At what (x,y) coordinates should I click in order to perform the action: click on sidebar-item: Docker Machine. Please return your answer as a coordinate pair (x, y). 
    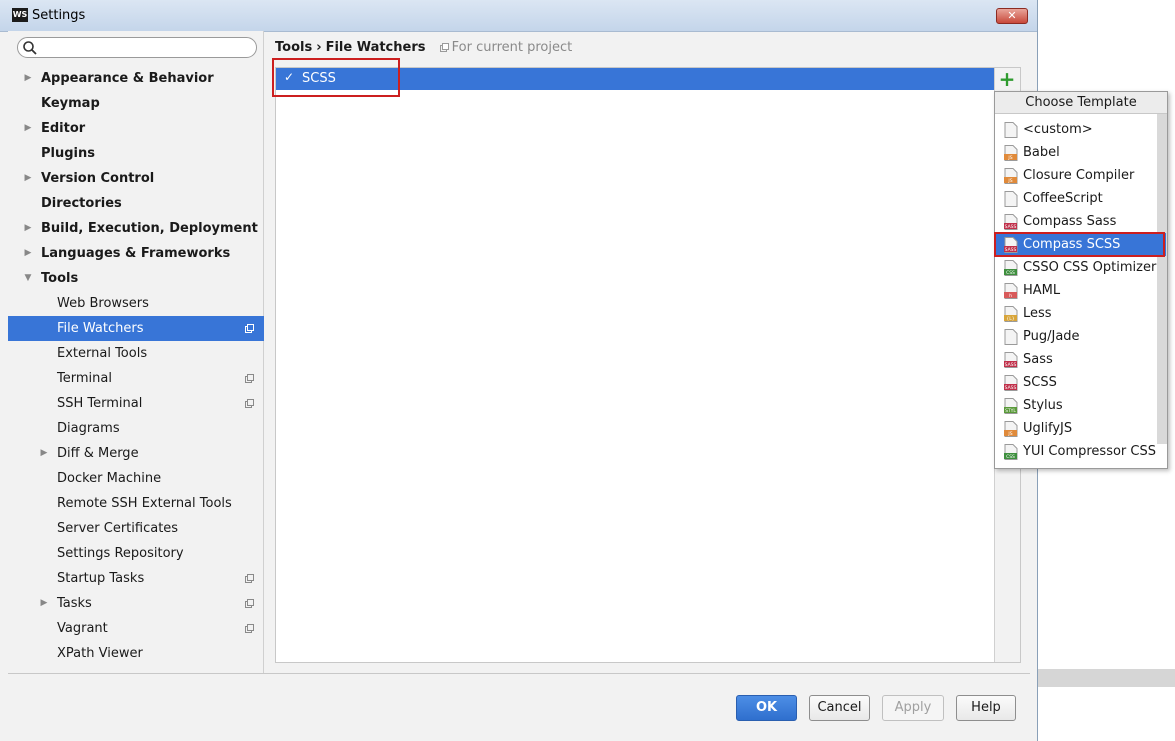
    Looking at the image, I should click on (136, 478).